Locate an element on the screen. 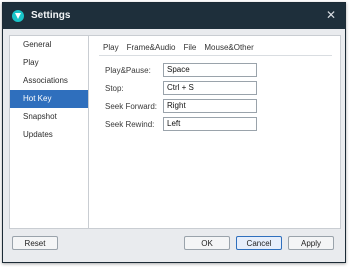 The image size is (350, 267). reset-button: Reset is located at coordinates (35, 243).